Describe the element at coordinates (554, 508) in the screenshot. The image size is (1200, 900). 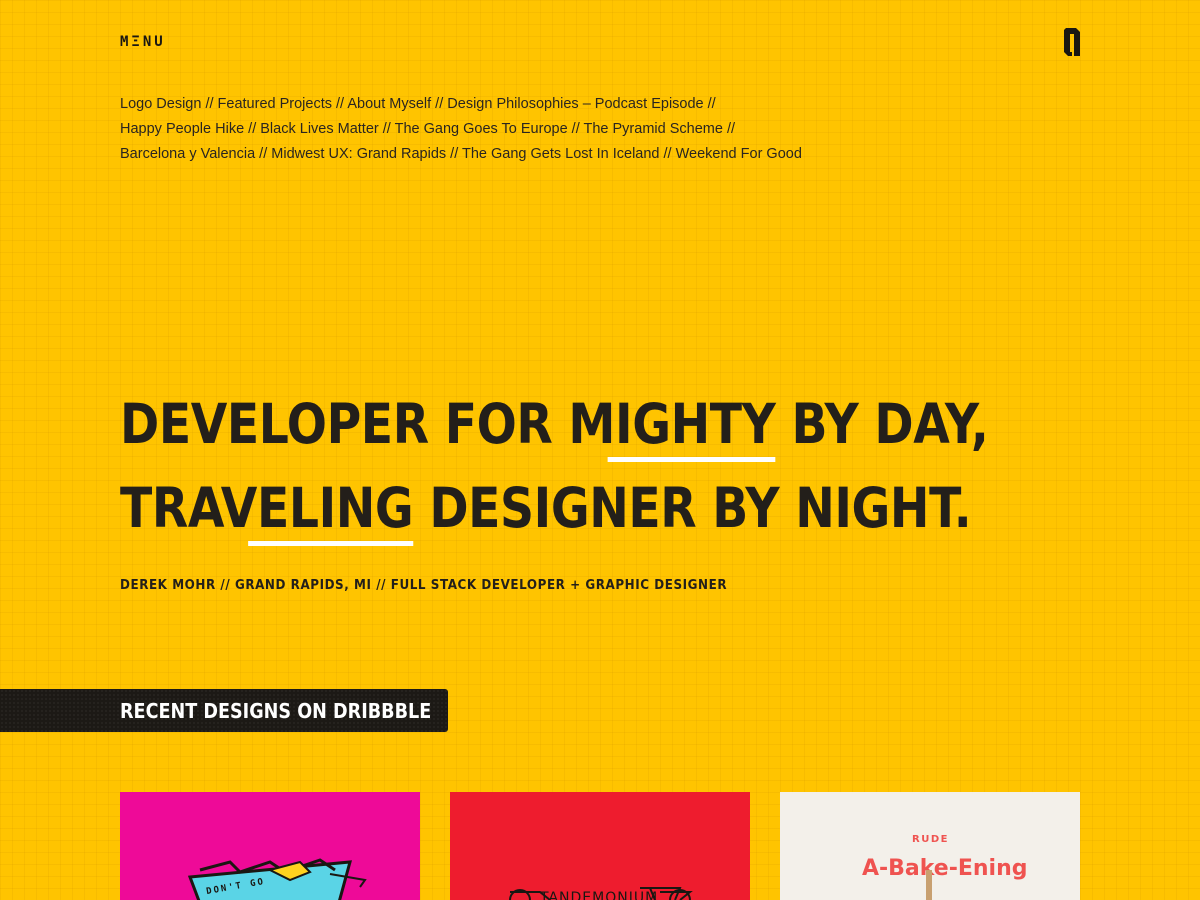
I see `hero-line-2: TR AVELING DESIGNER BY NIGHT.` at that location.